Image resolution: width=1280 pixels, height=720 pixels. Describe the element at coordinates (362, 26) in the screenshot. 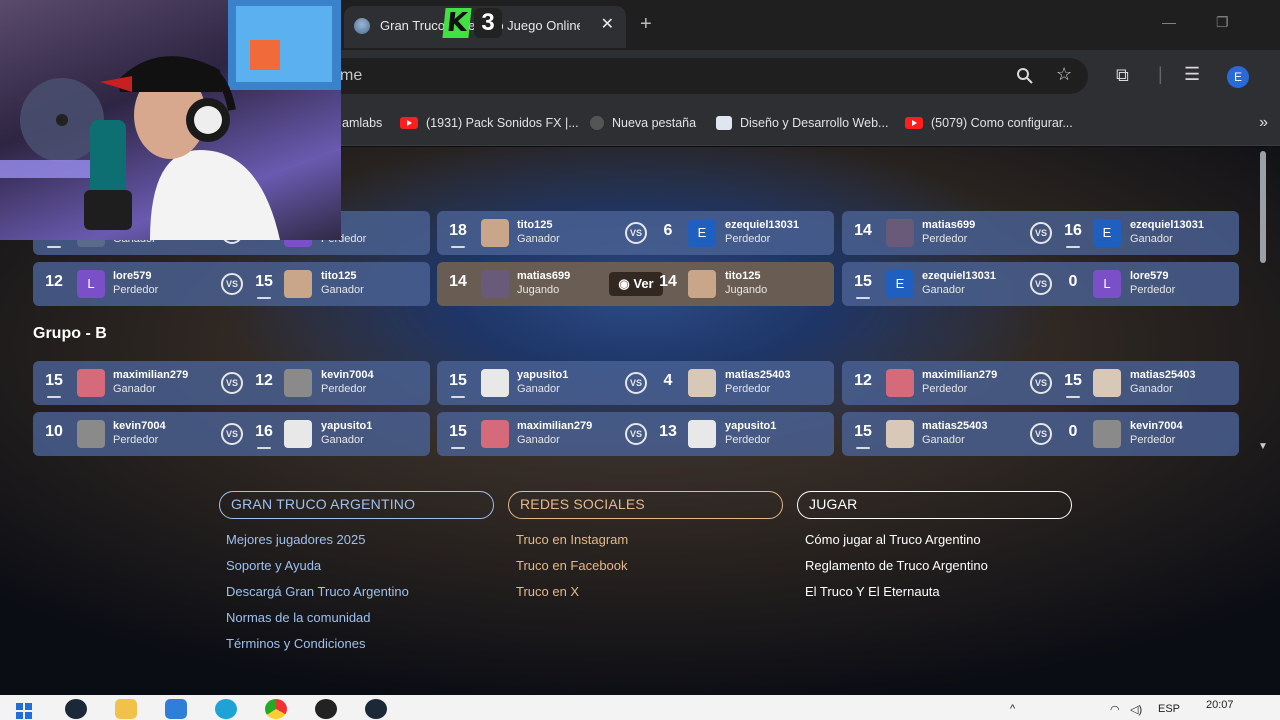

I see `site-favicon-icon` at that location.